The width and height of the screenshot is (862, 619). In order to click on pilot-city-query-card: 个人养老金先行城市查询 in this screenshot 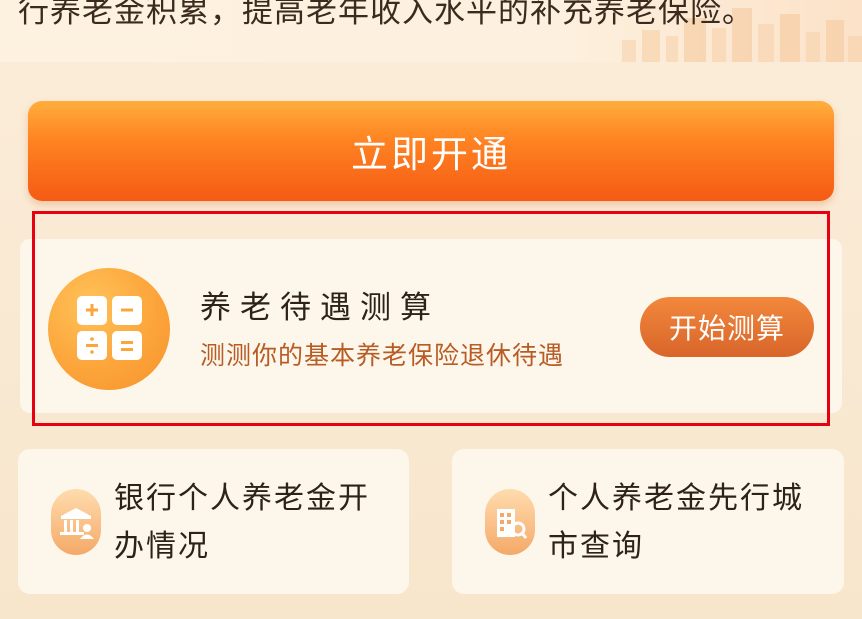, I will do `click(648, 521)`.